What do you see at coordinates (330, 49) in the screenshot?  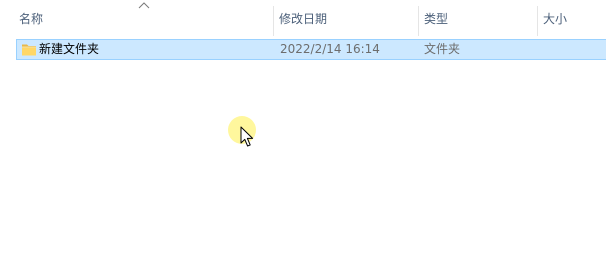 I see `file-date-modified: 2022/2/14 16:14` at bounding box center [330, 49].